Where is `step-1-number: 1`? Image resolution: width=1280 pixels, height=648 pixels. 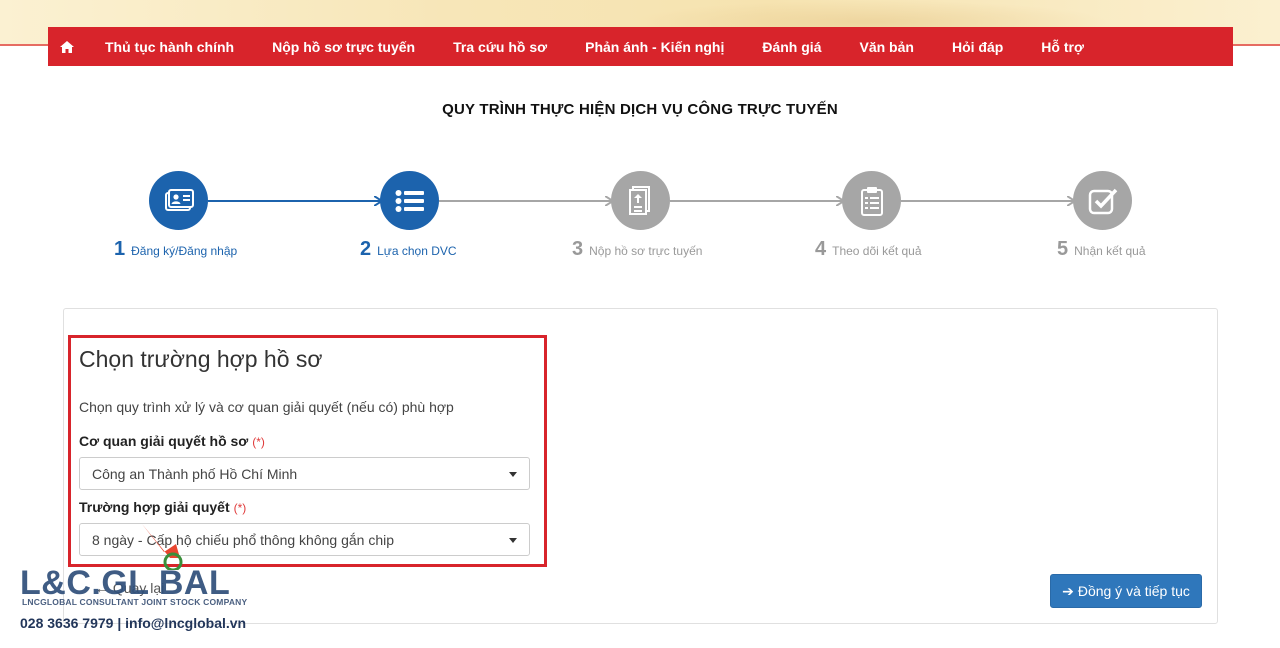 step-1-number: 1 is located at coordinates (120, 249).